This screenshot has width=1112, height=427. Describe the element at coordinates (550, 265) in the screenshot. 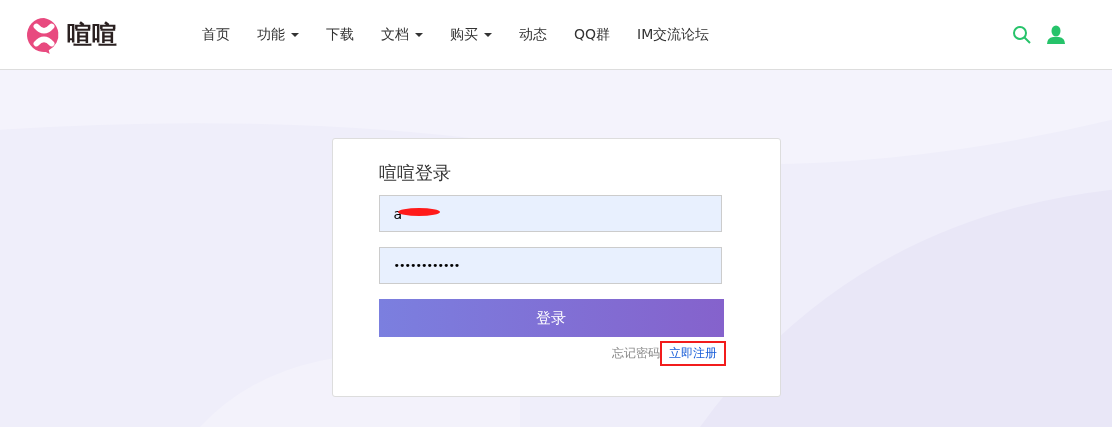

I see `password-field: ••••••••••••` at that location.